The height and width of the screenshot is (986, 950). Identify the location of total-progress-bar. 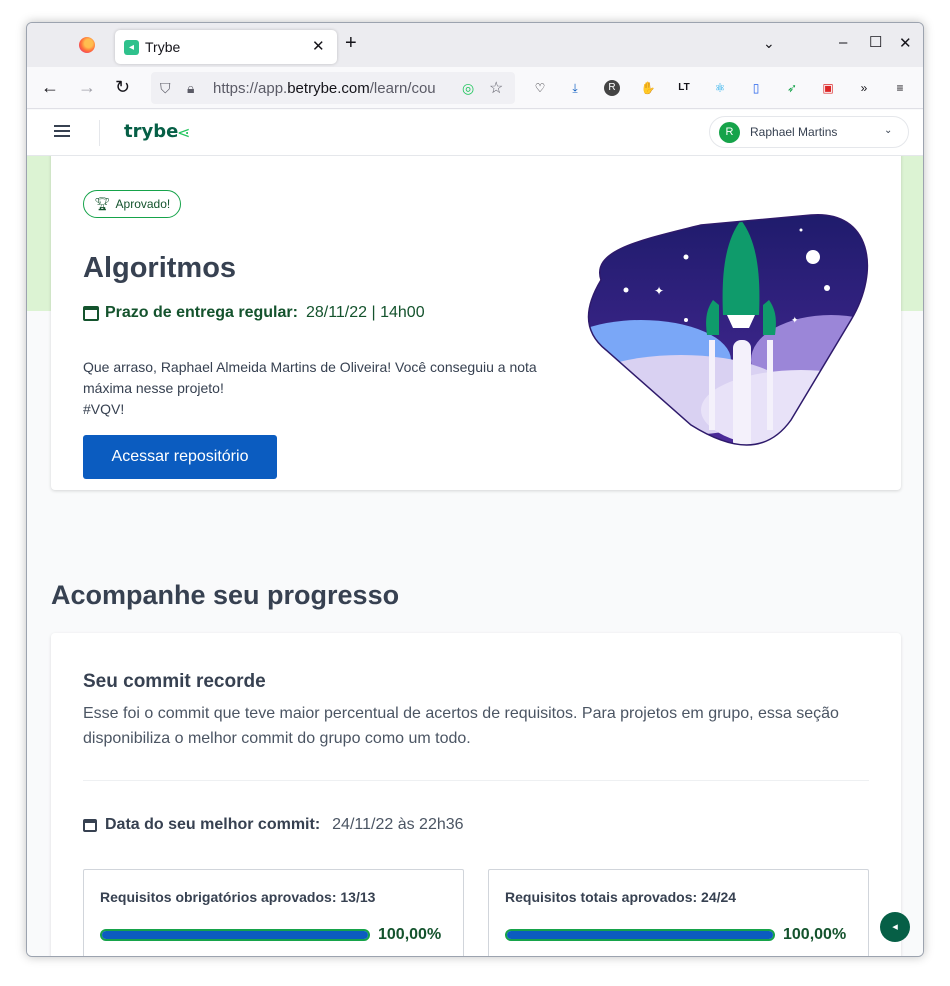
(640, 935).